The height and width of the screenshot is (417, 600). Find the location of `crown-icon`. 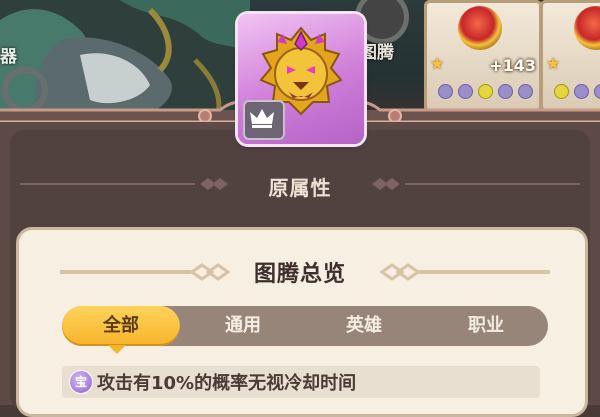

crown-icon is located at coordinates (264, 120).